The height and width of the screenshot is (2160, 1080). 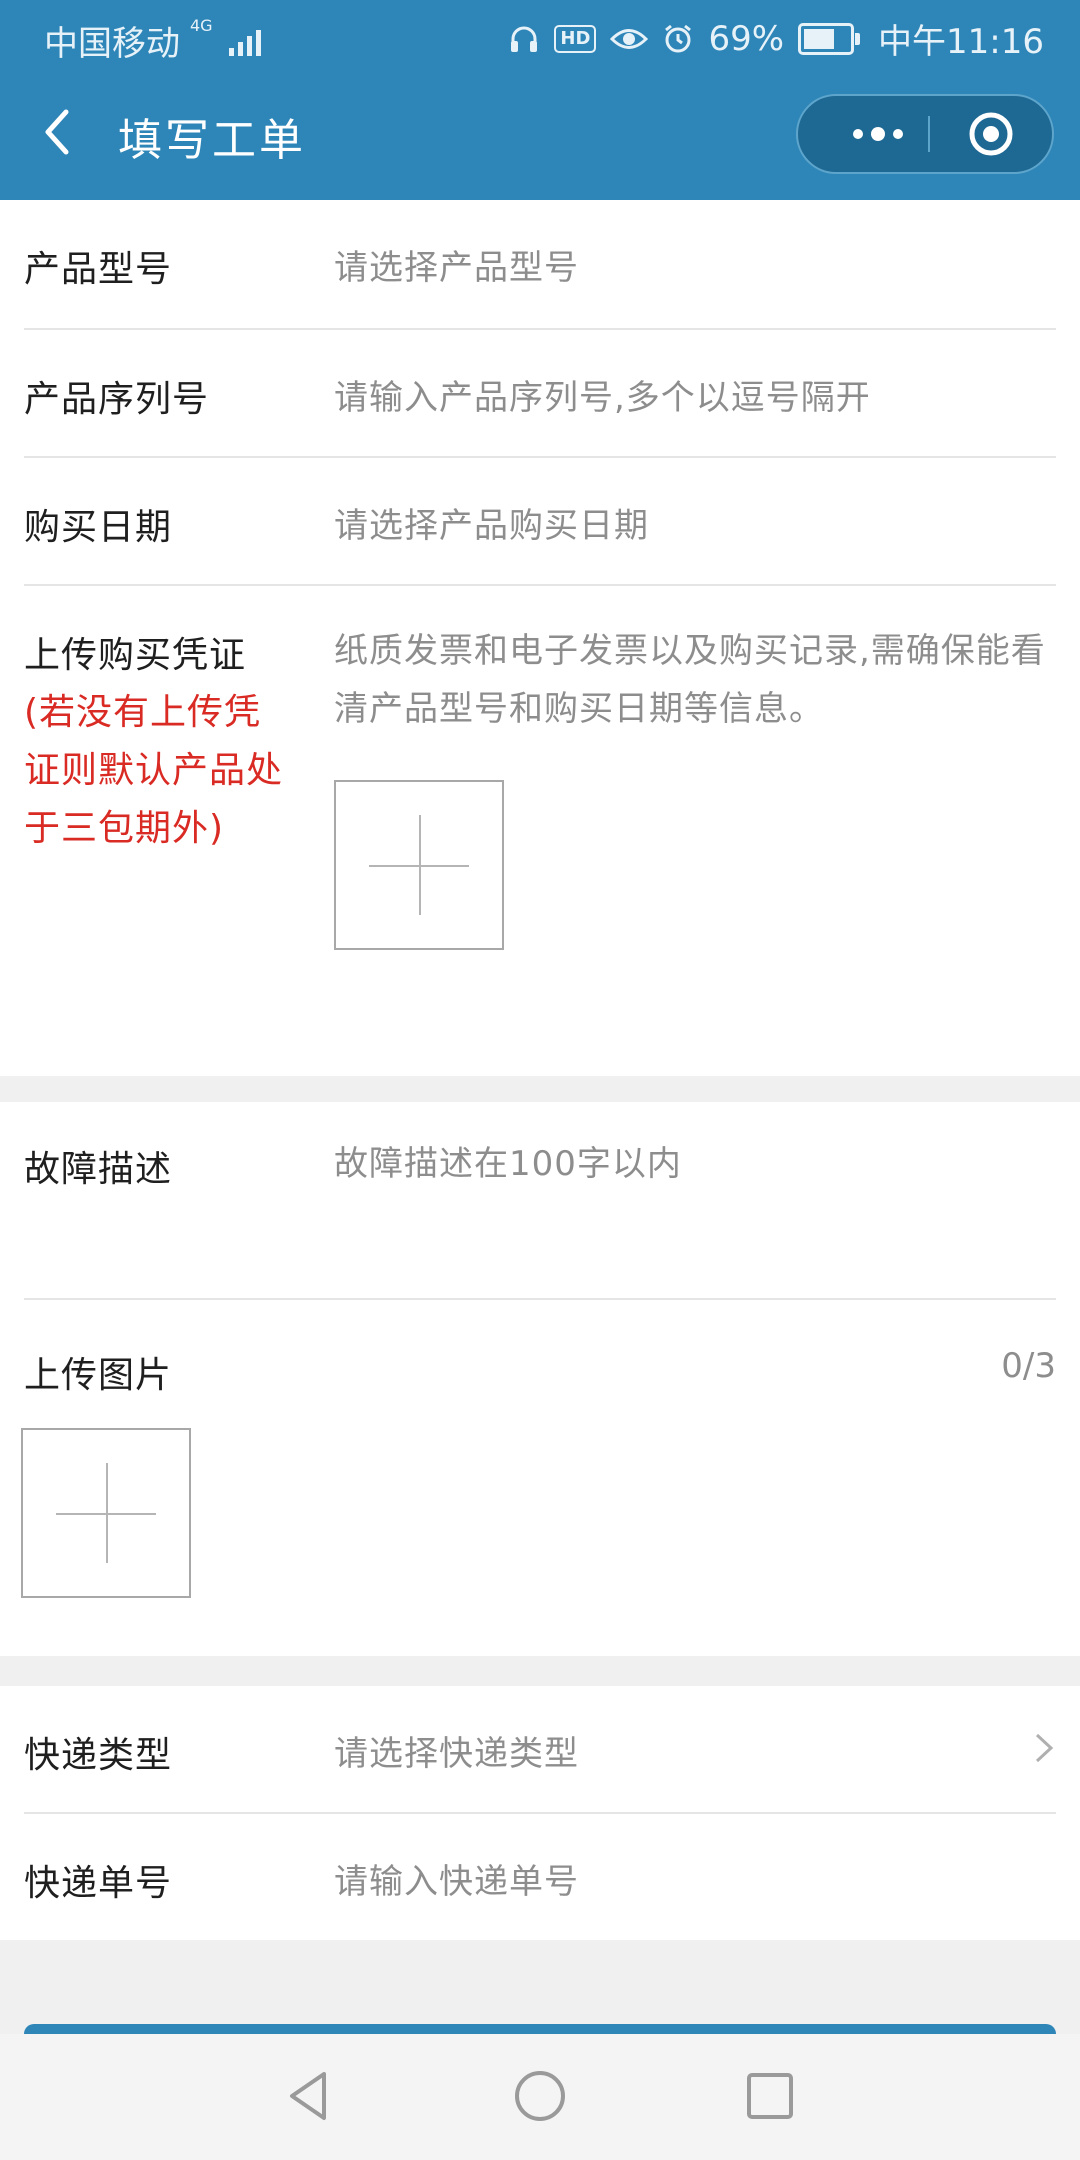 I want to click on courier-type-select: 请选择快递类型, so click(x=456, y=1750).